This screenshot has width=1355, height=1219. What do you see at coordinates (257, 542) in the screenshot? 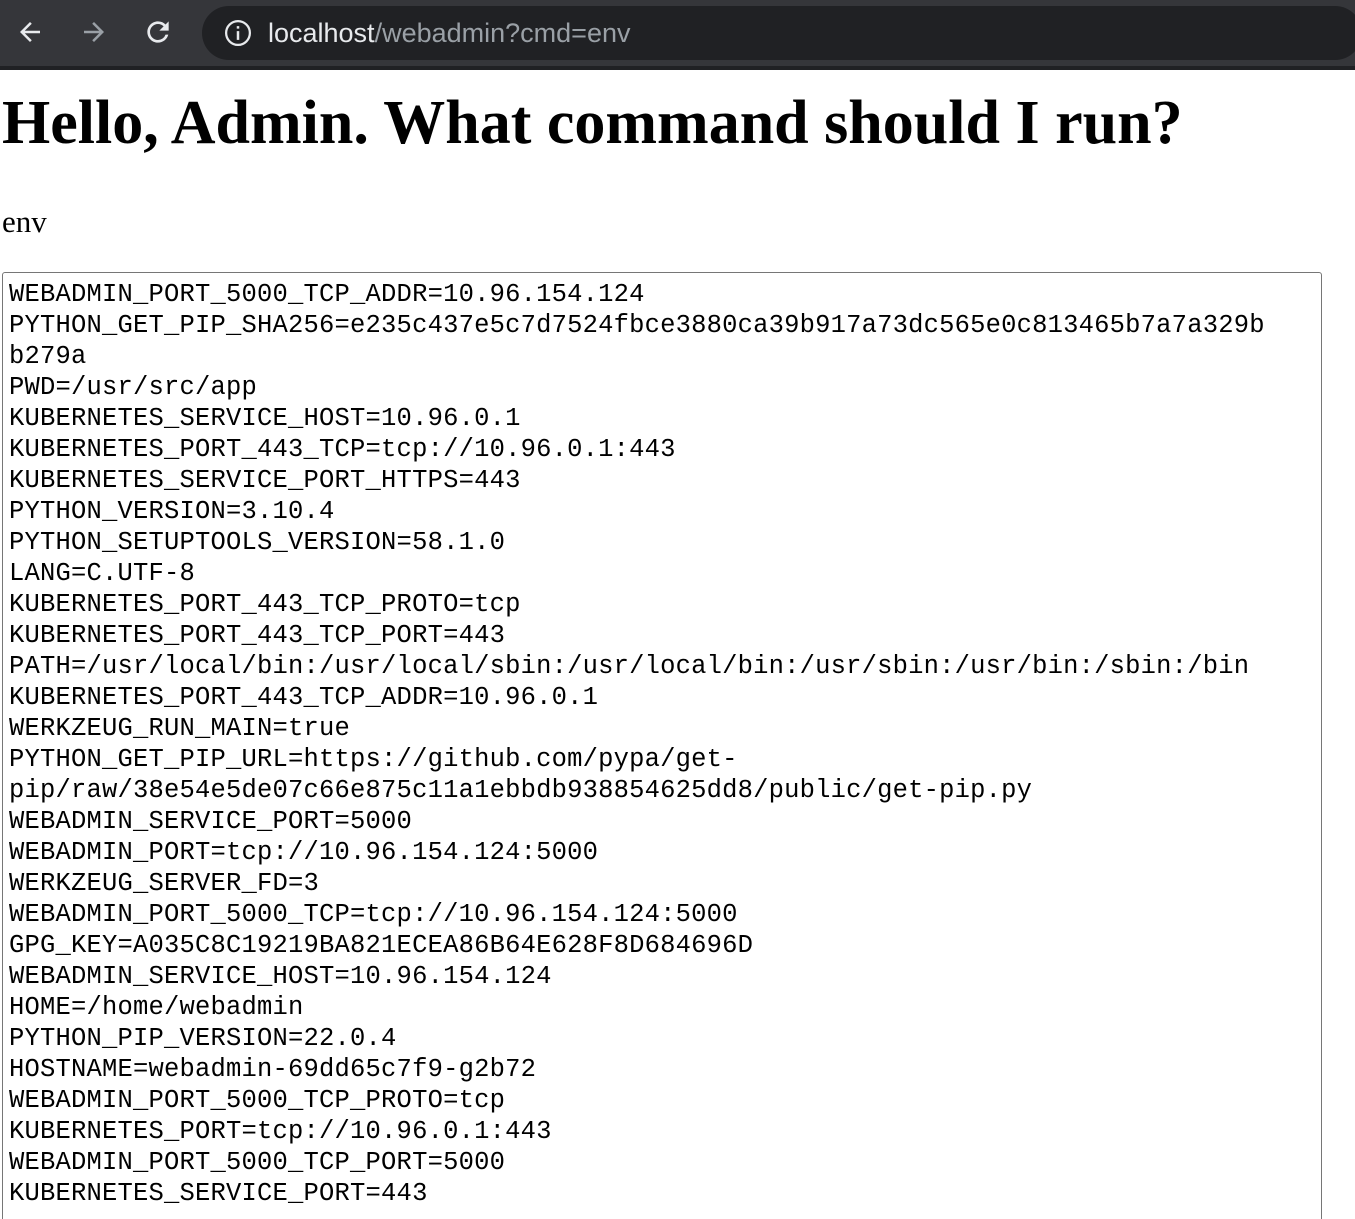
I see `output-line: PYTHON_SETUPTOOLS_VERSION=58.1.0` at bounding box center [257, 542].